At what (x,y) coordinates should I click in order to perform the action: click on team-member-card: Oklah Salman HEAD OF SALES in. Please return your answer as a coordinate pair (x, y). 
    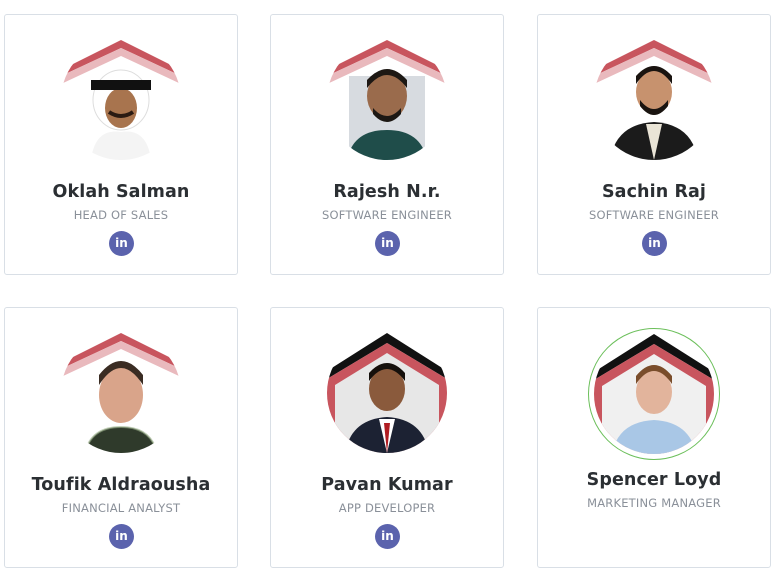
    Looking at the image, I should click on (121, 144).